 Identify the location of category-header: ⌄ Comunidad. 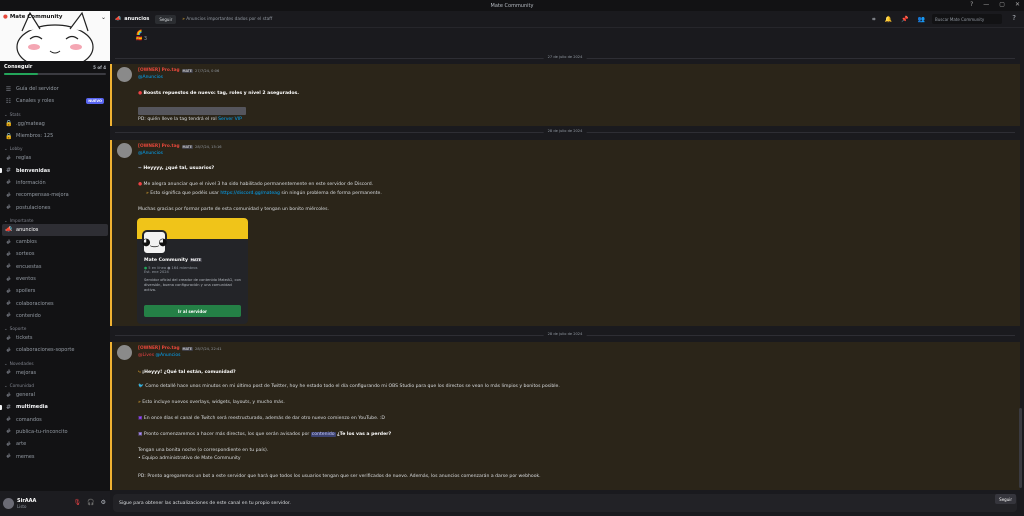
(55, 384).